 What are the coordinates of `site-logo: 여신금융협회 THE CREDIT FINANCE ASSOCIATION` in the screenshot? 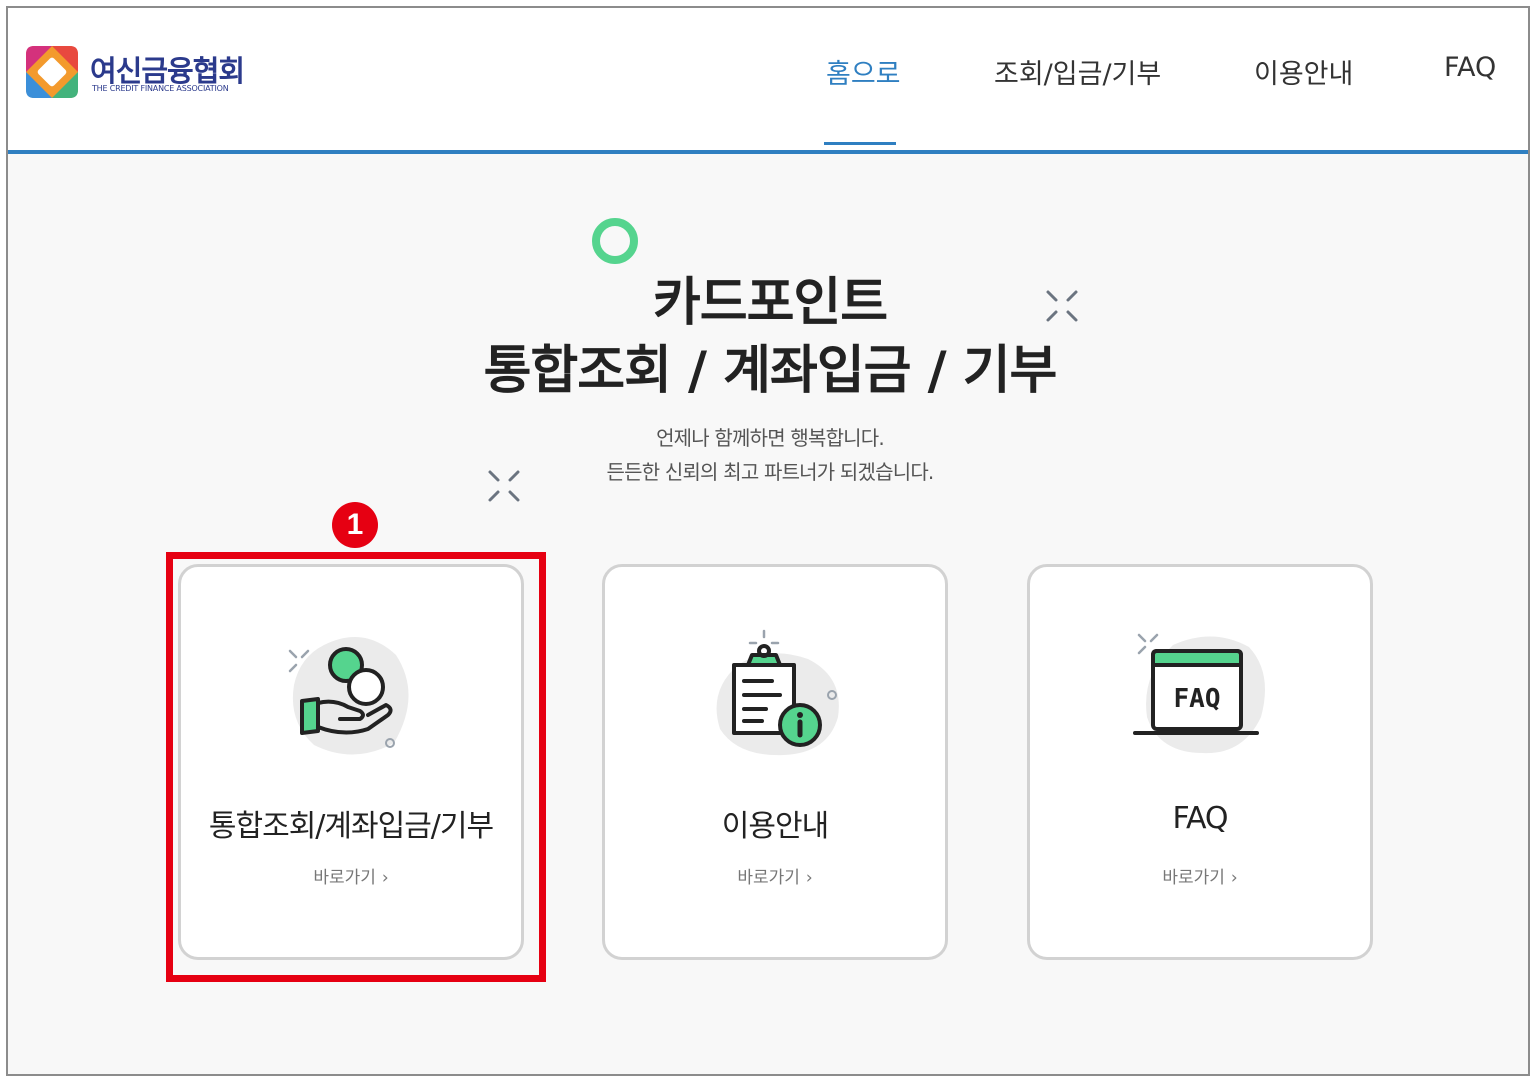 It's located at (146, 73).